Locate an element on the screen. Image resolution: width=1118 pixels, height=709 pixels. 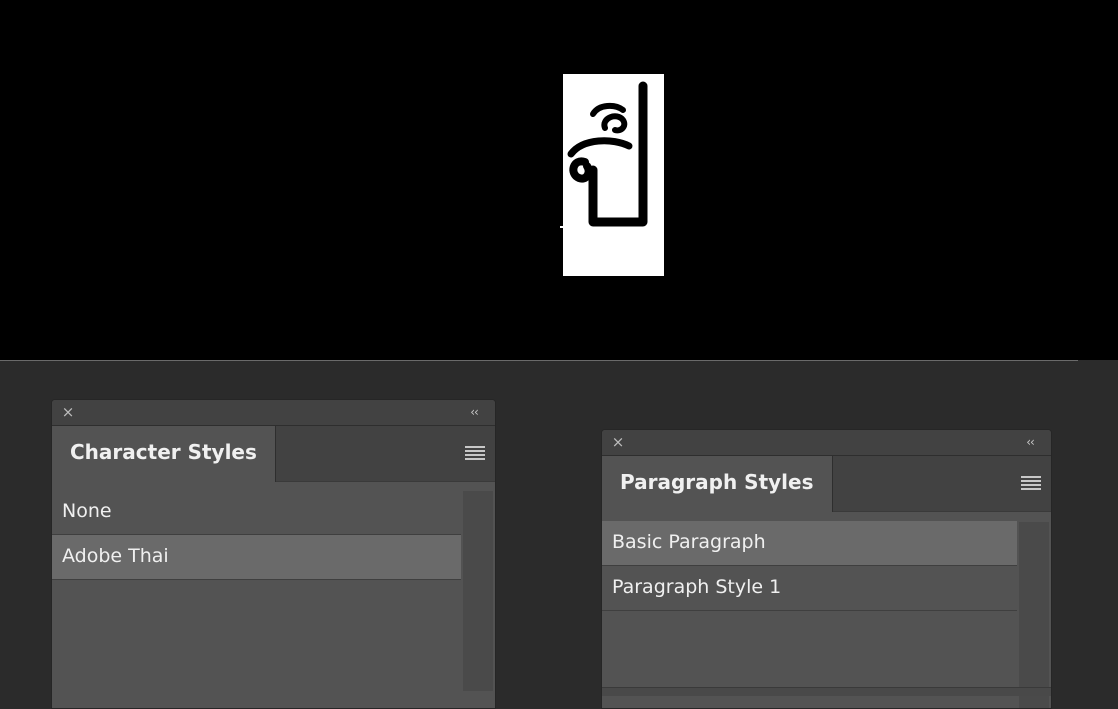
tab-strip: Character Styles is located at coordinates (273, 454).